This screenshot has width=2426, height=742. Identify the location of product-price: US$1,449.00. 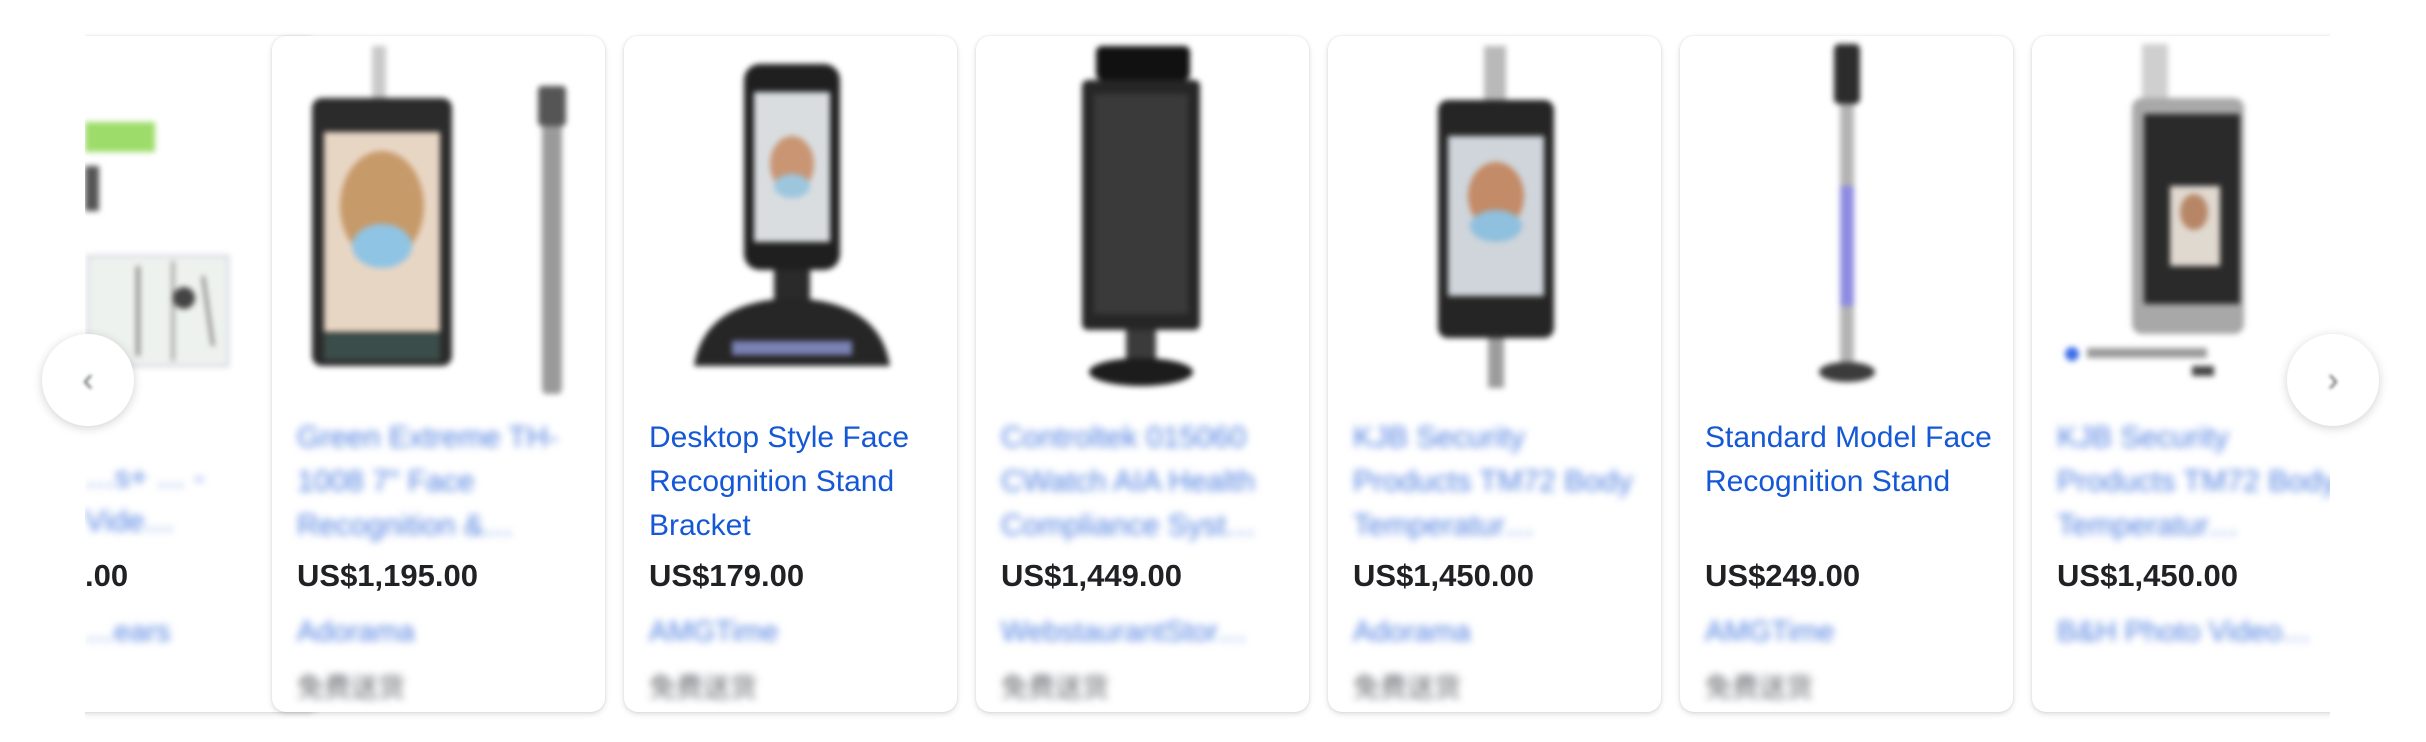
(1091, 575).